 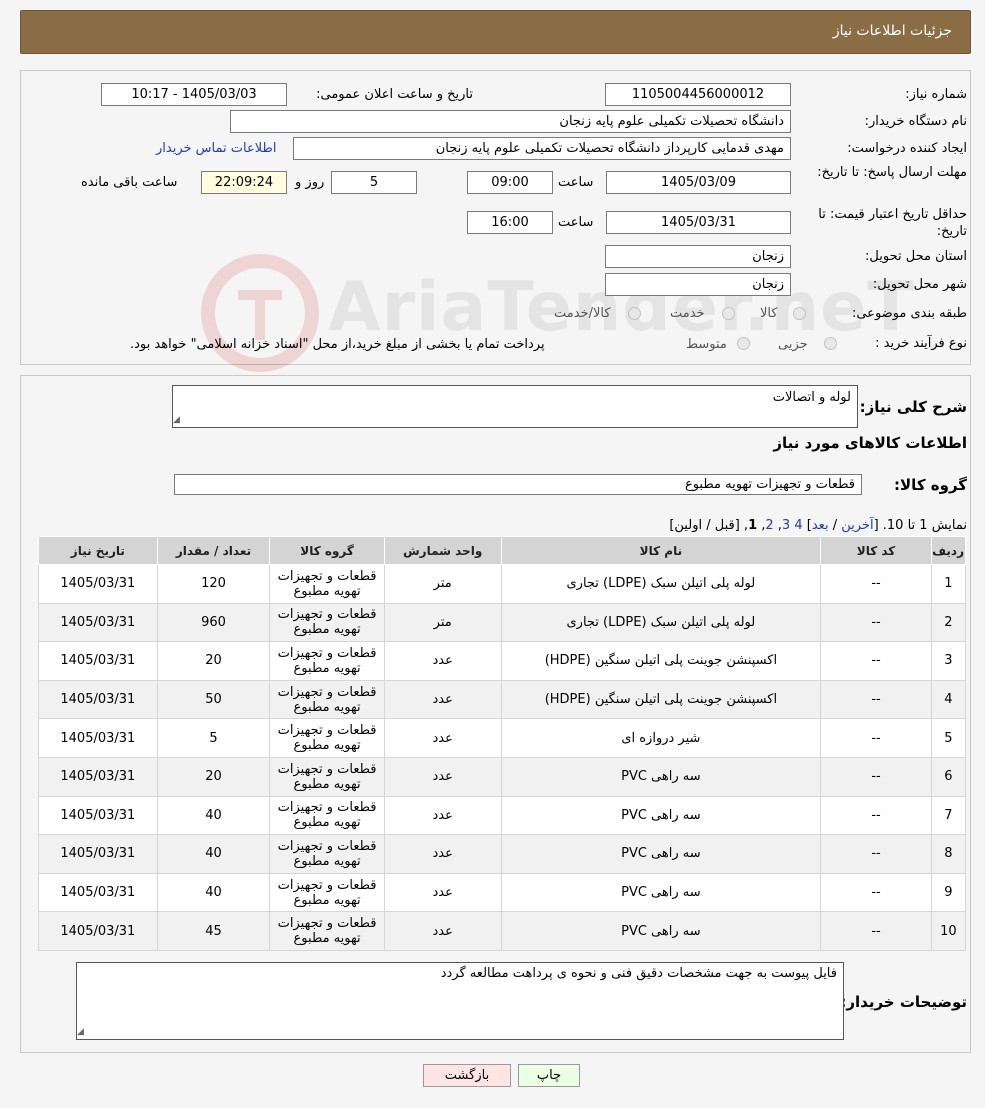 What do you see at coordinates (857, 525) in the screenshot?
I see `pager-last-link: آخرین` at bounding box center [857, 525].